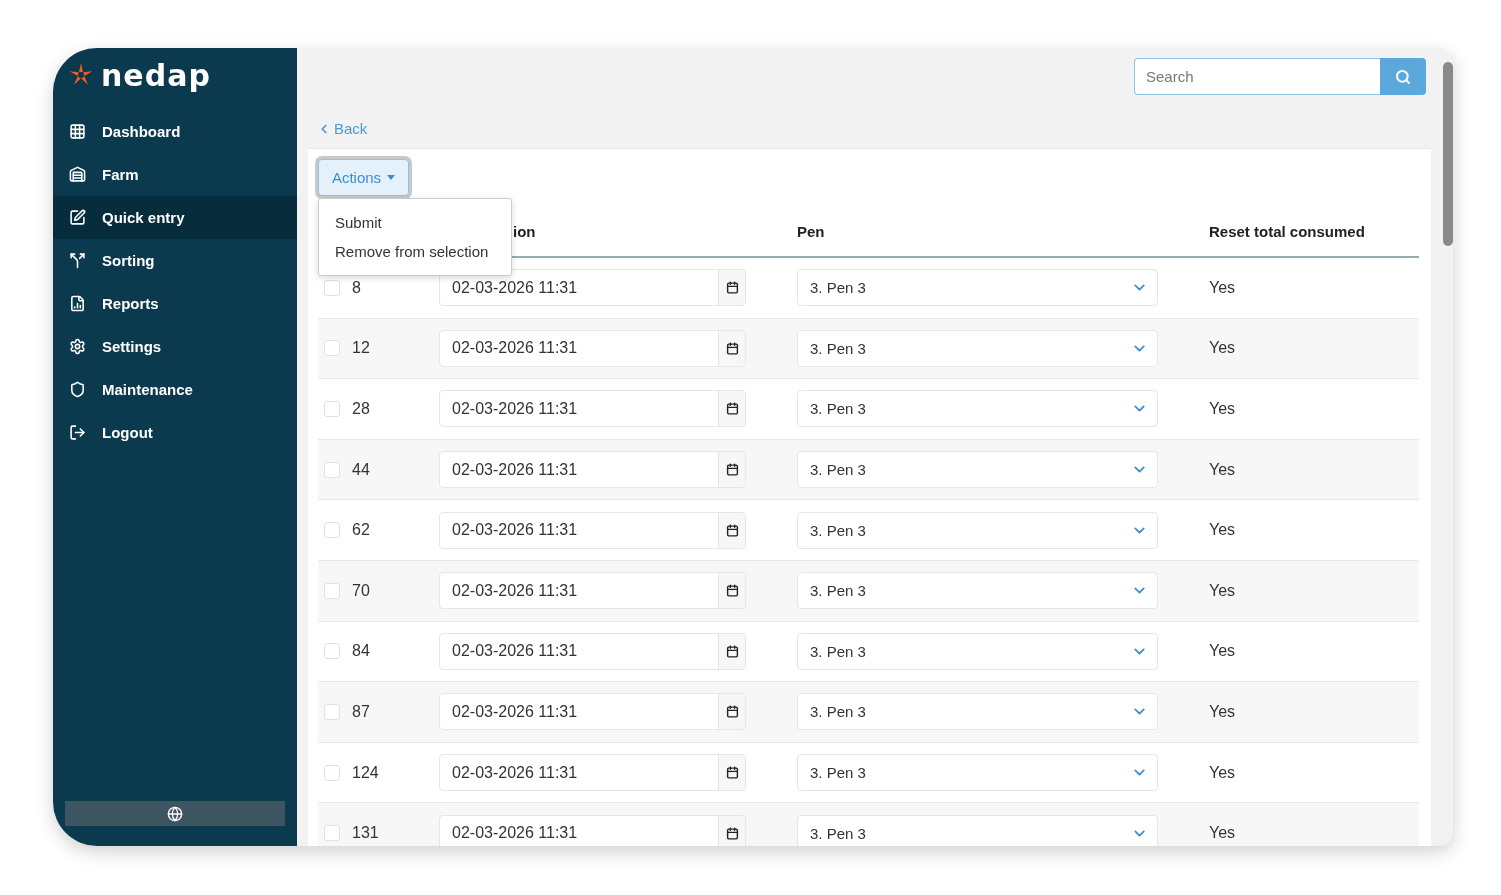  Describe the element at coordinates (77, 260) in the screenshot. I see `fork-icon` at that location.